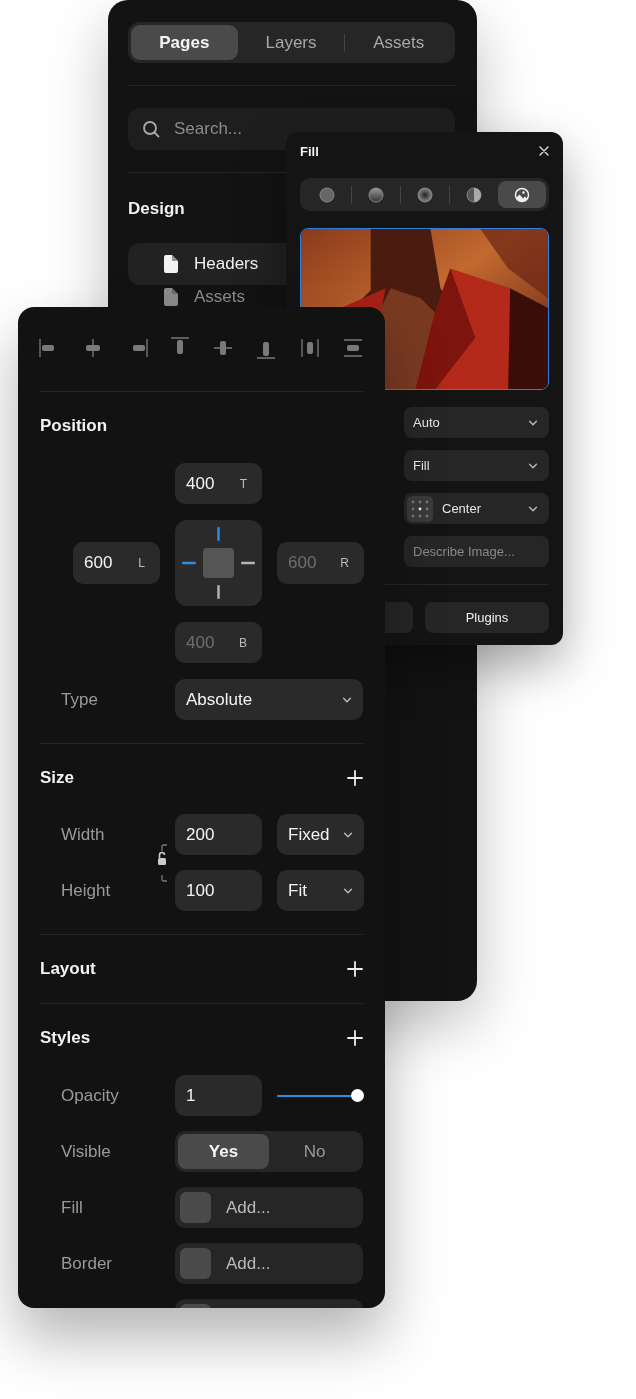 Image resolution: width=636 pixels, height=1399 pixels. What do you see at coordinates (218, 834) in the screenshot?
I see `number-field: 200` at bounding box center [218, 834].